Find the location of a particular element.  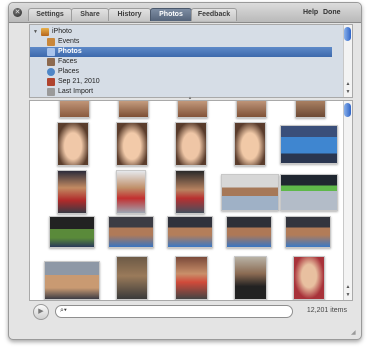

source-item-event-date: Sep 21, 2010 is located at coordinates (181, 82).